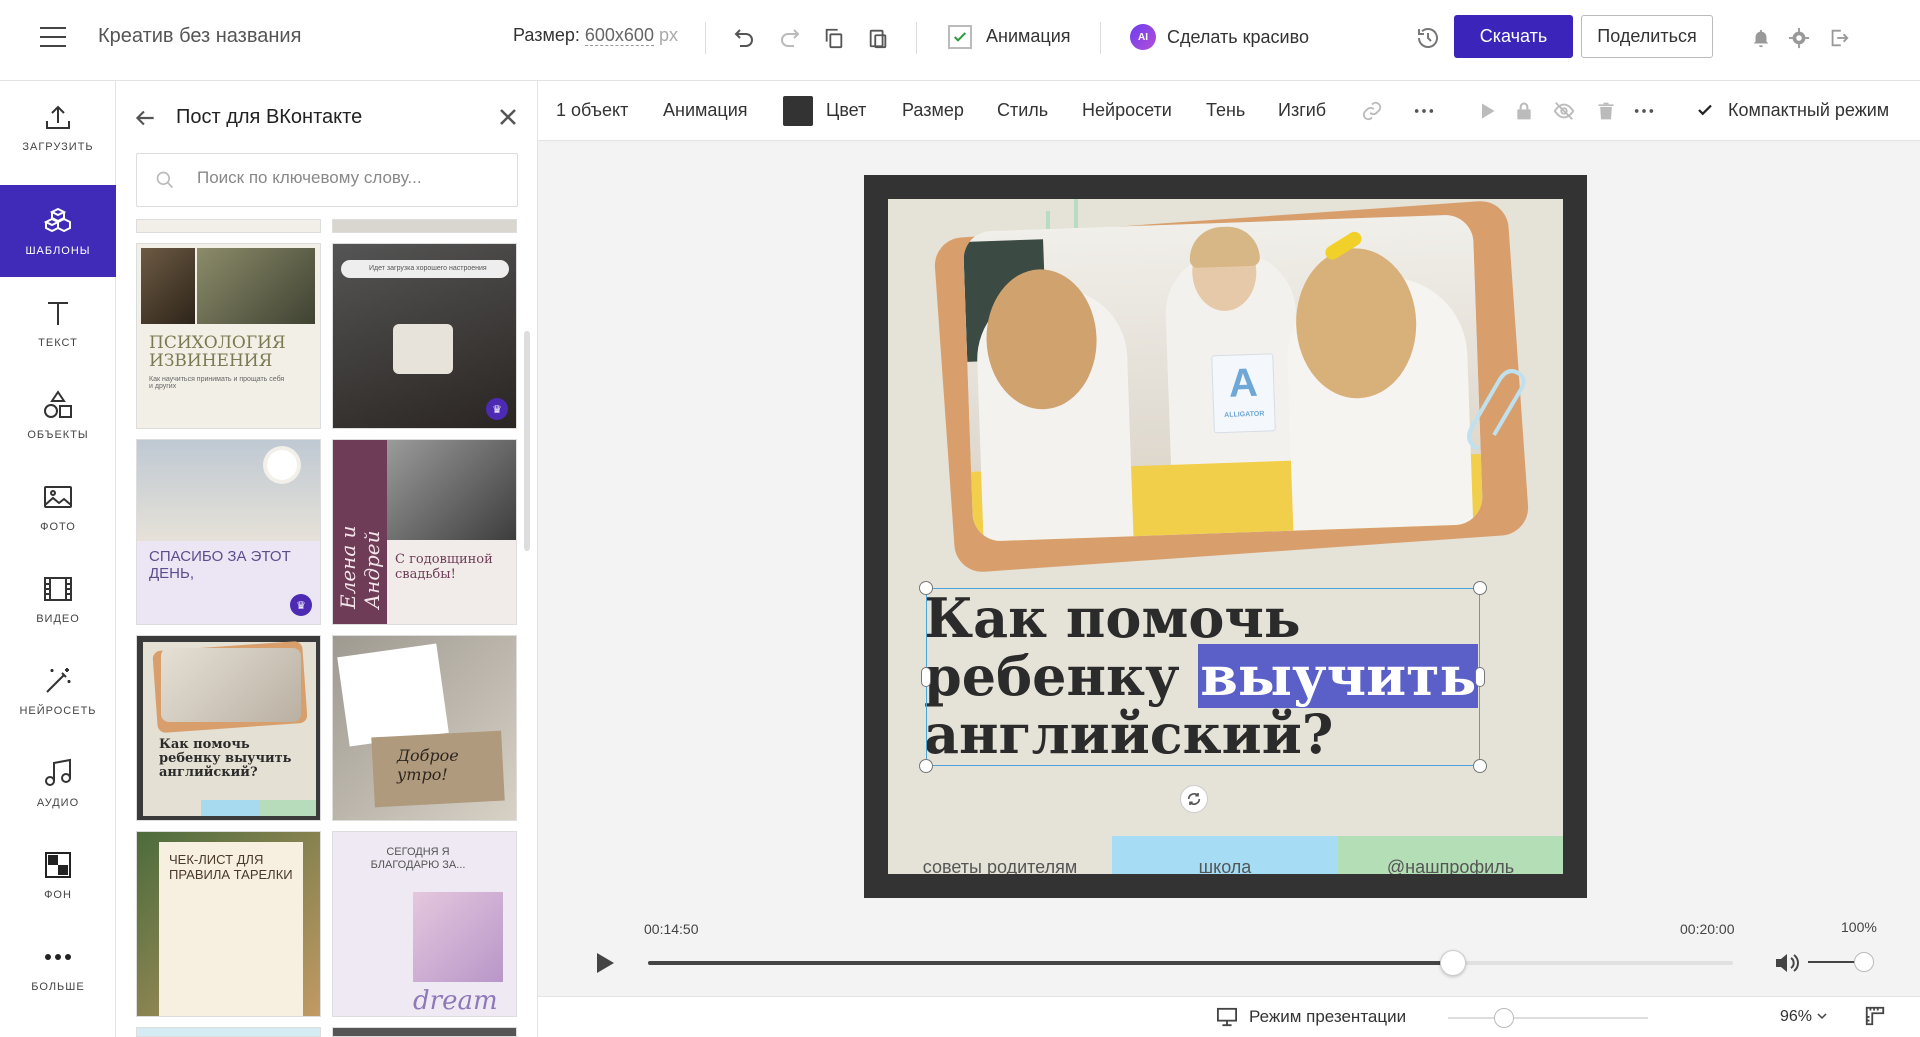  I want to click on trash-icon, so click(1606, 111).